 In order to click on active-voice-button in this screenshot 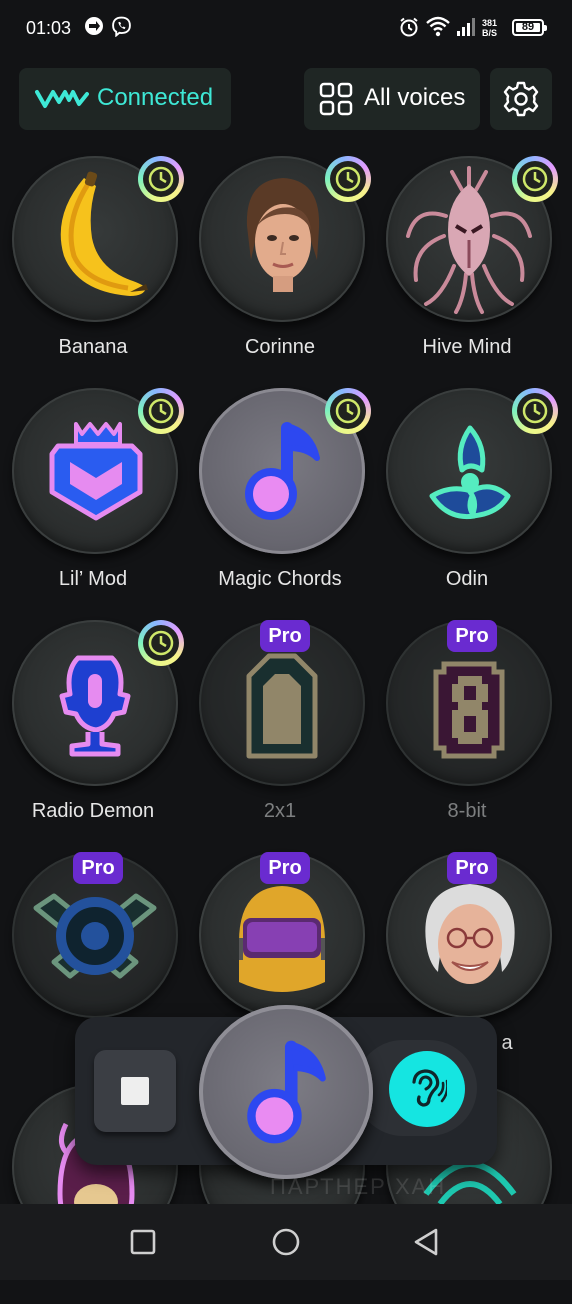, I will do `click(286, 1092)`.